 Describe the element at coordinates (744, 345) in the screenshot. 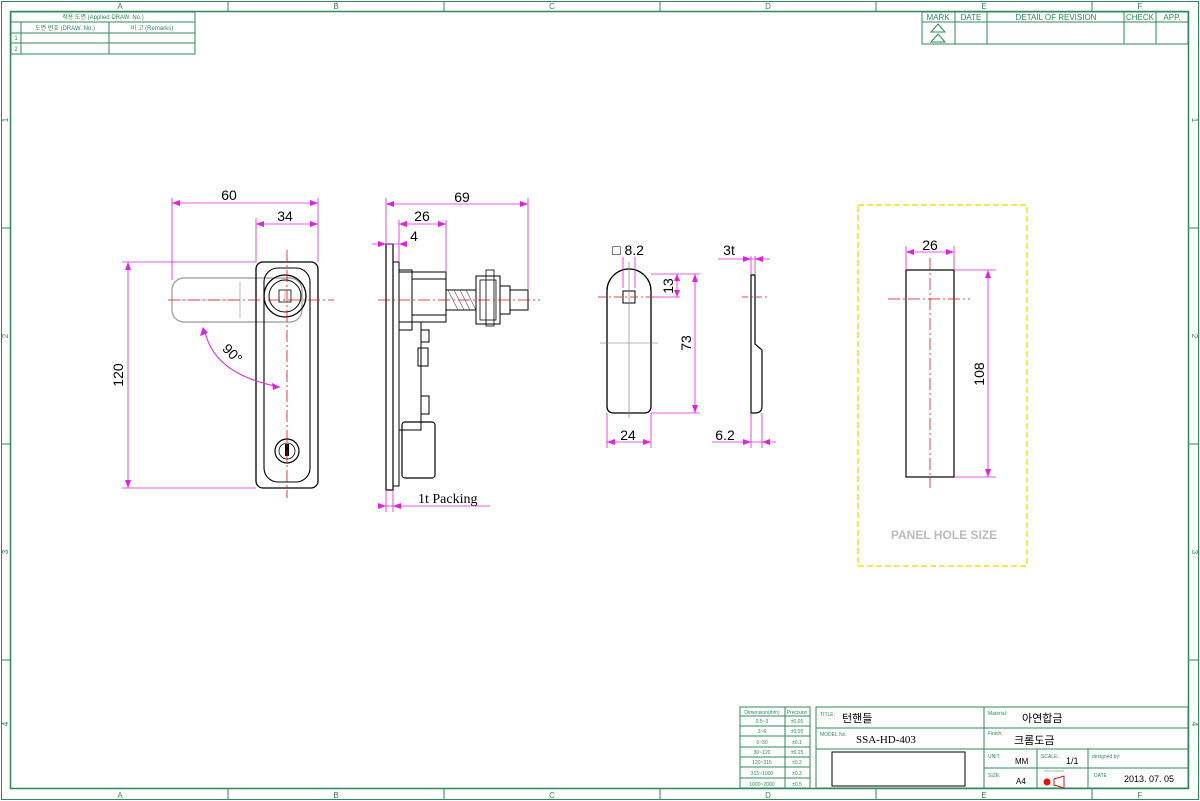

I see `cam-side-view: 3t 6.2` at that location.